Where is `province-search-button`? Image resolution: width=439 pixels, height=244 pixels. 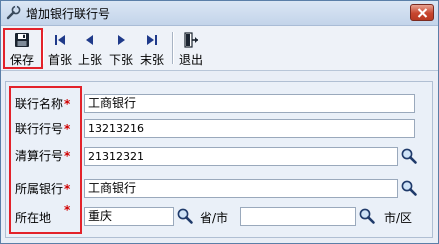 province-search-button is located at coordinates (185, 216).